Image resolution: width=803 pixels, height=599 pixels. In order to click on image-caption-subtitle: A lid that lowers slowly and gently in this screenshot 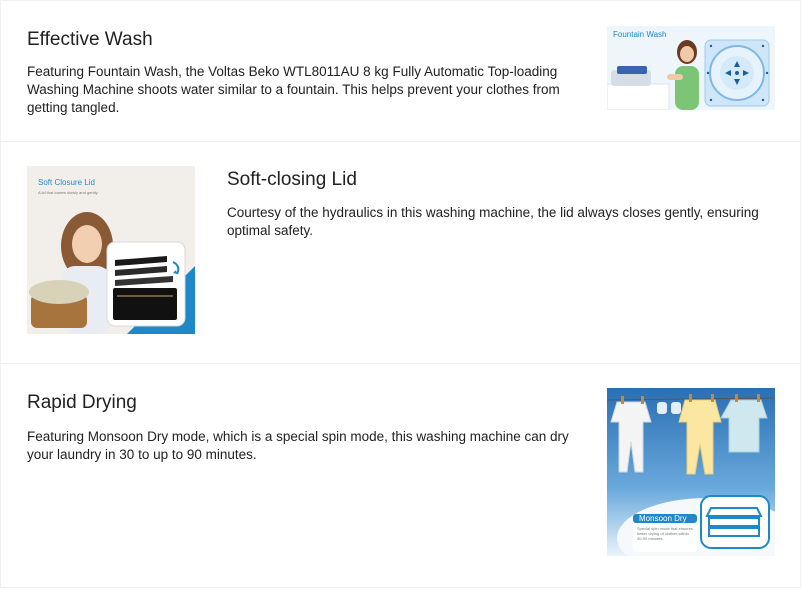, I will do `click(68, 192)`.